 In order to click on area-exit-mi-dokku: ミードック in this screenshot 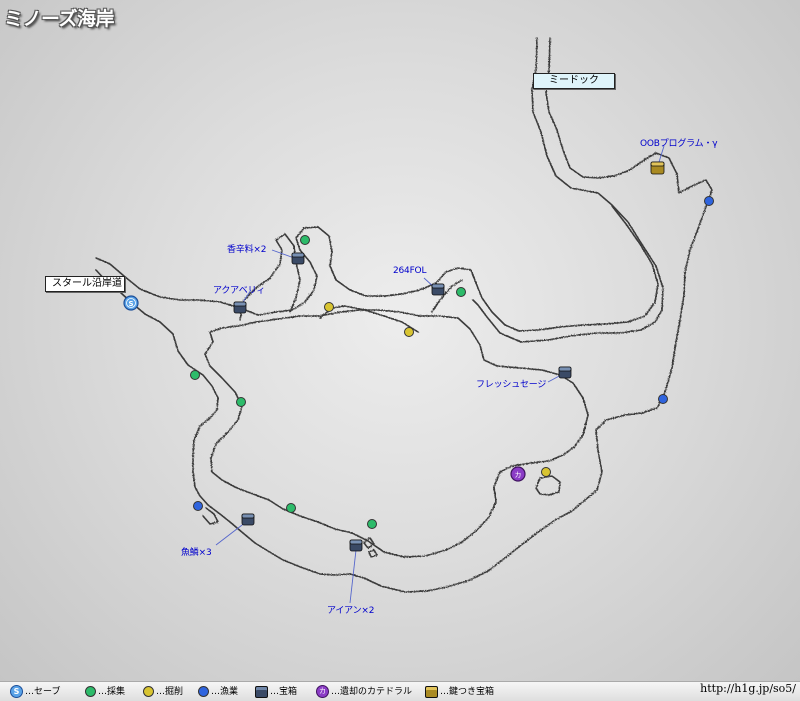, I will do `click(574, 81)`.